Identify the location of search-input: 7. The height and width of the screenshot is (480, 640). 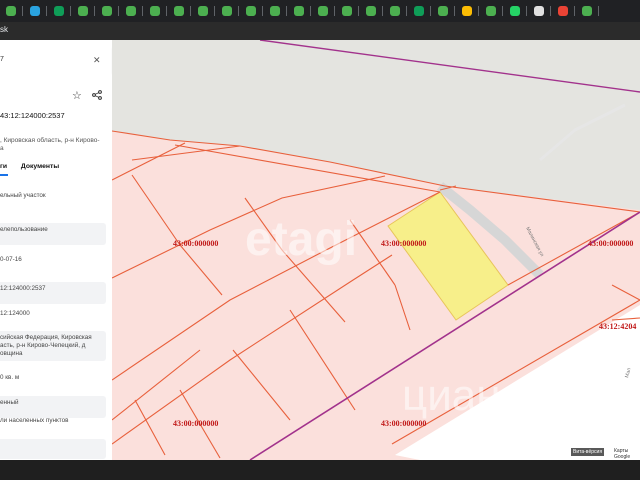
(2, 59).